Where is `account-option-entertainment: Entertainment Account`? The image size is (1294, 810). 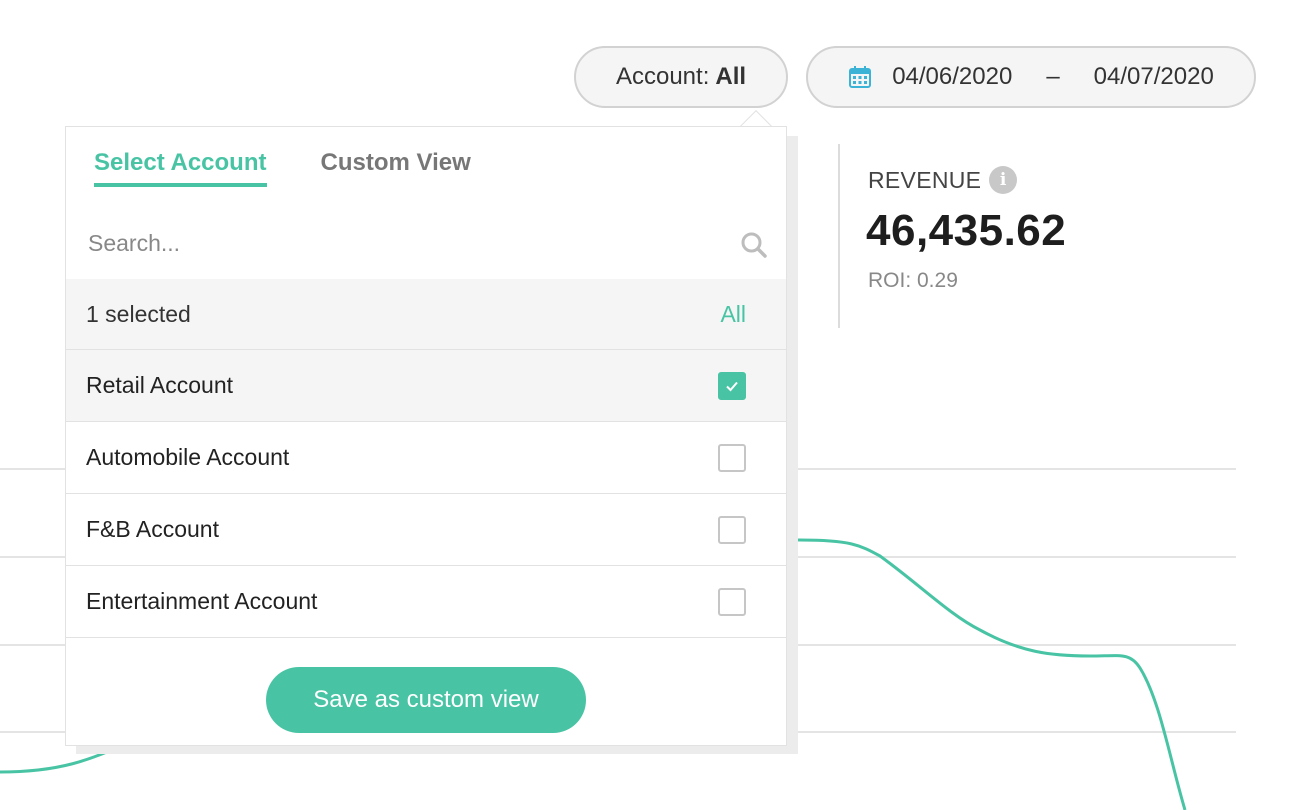 account-option-entertainment: Entertainment Account is located at coordinates (426, 602).